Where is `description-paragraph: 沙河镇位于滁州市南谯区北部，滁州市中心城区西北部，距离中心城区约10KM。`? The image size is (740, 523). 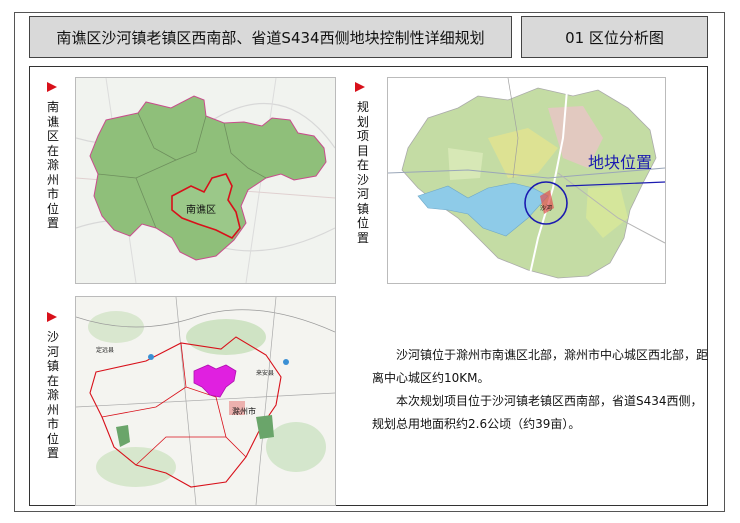
description-paragraph: 沙河镇位于滁州市南谯区北部，滁州市中心城区西北部，距离中心城区约10KM。 is located at coordinates (540, 366).